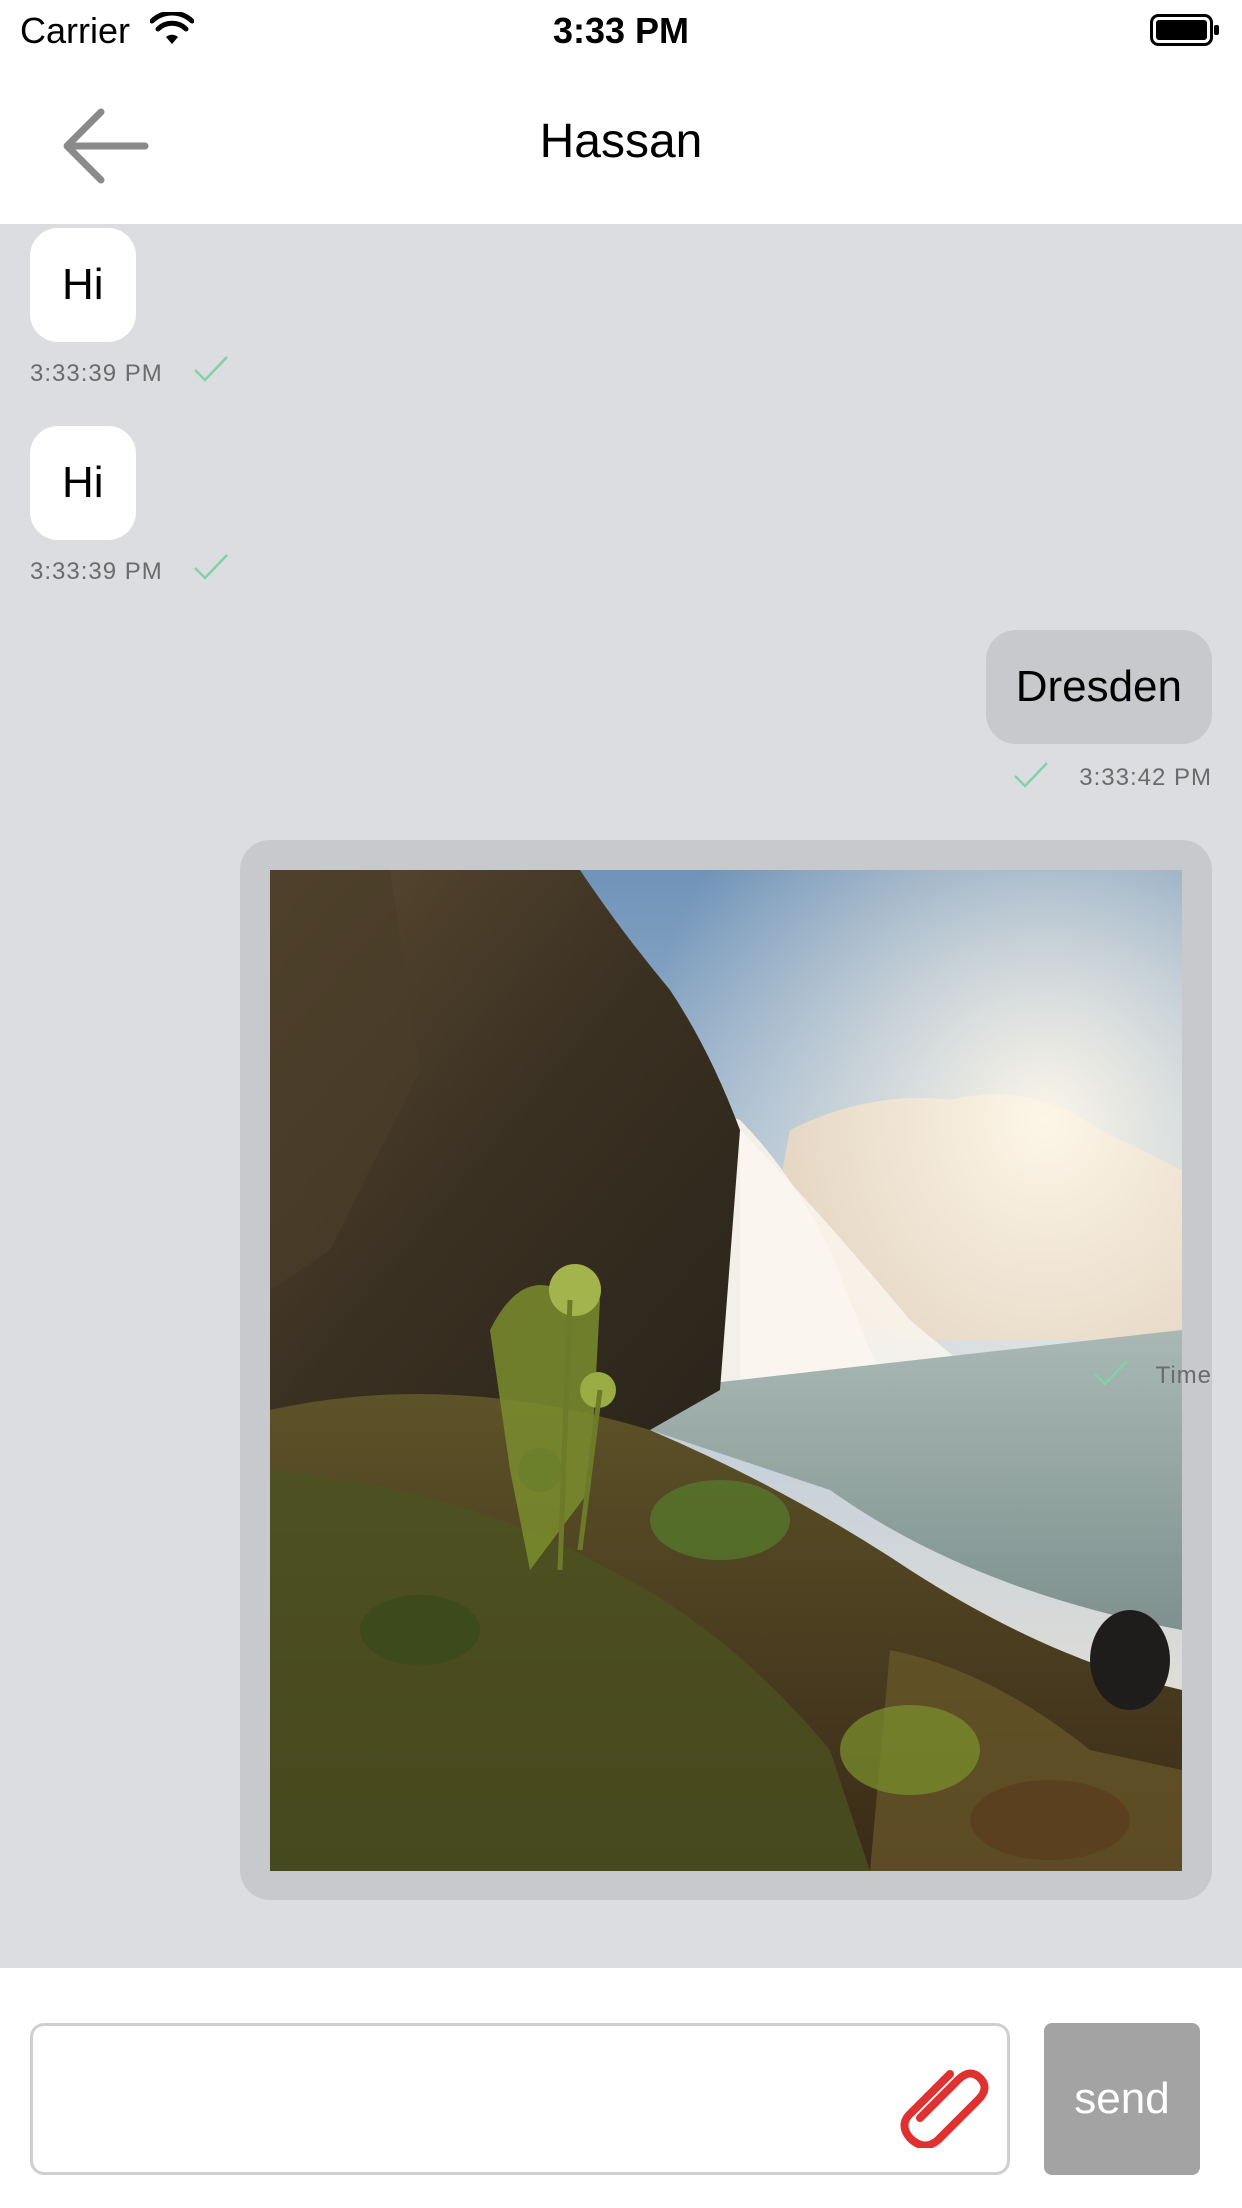 The height and width of the screenshot is (2208, 1242). Describe the element at coordinates (520, 2099) in the screenshot. I see `message-input` at that location.